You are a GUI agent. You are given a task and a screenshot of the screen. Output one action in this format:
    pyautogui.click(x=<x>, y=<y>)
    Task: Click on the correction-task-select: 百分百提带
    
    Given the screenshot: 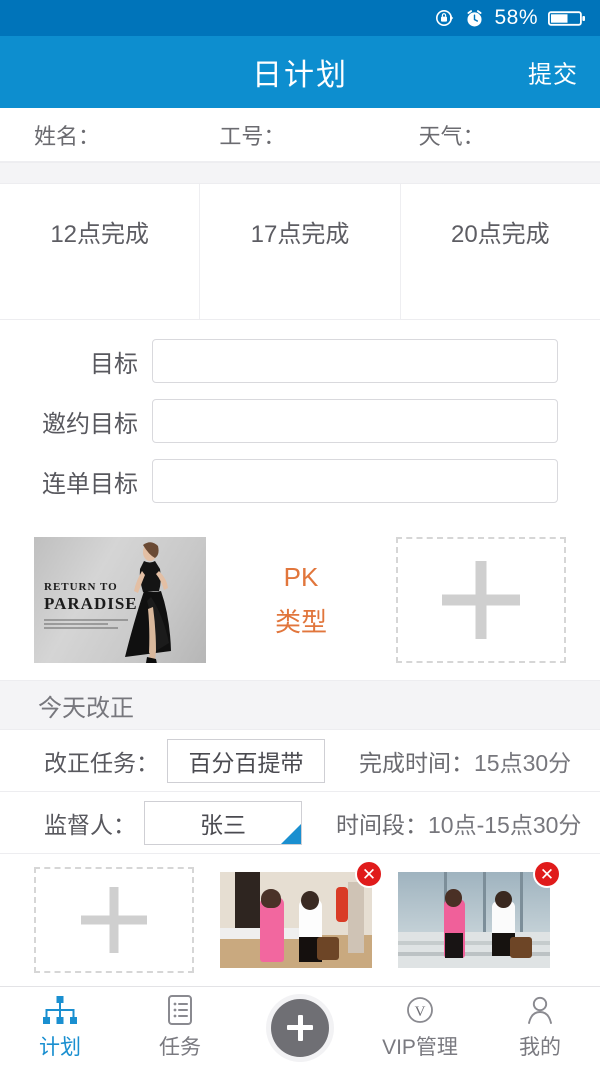 What is the action you would take?
    pyautogui.click(x=246, y=760)
    